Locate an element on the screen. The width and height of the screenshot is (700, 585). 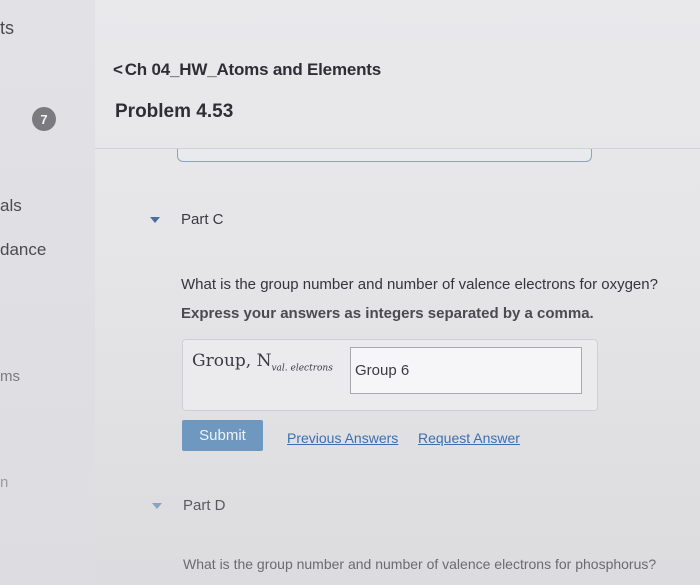
submit-button: Submit is located at coordinates (222, 435).